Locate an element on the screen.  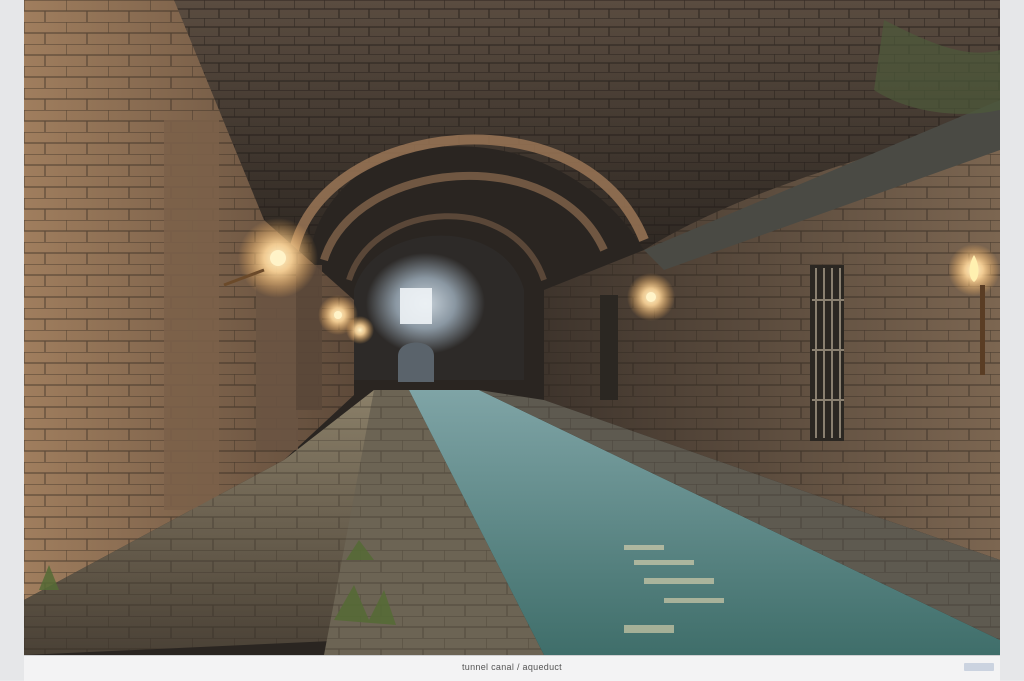
corner-badge is located at coordinates (979, 667).